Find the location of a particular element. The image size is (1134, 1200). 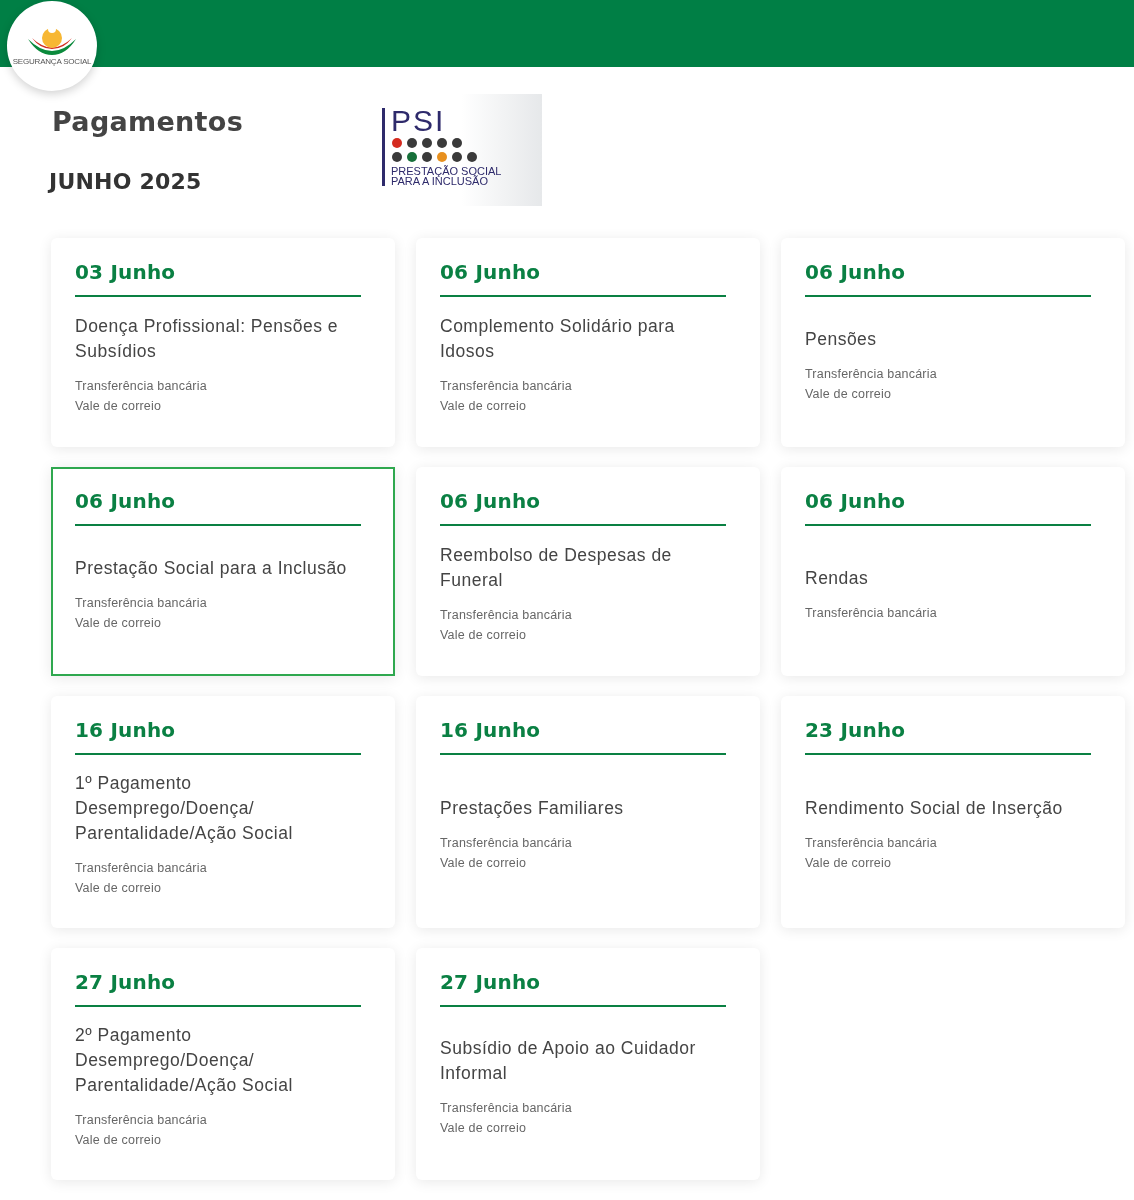

logo-line: PRESTAÇÃO SOCIAL is located at coordinates (446, 171).